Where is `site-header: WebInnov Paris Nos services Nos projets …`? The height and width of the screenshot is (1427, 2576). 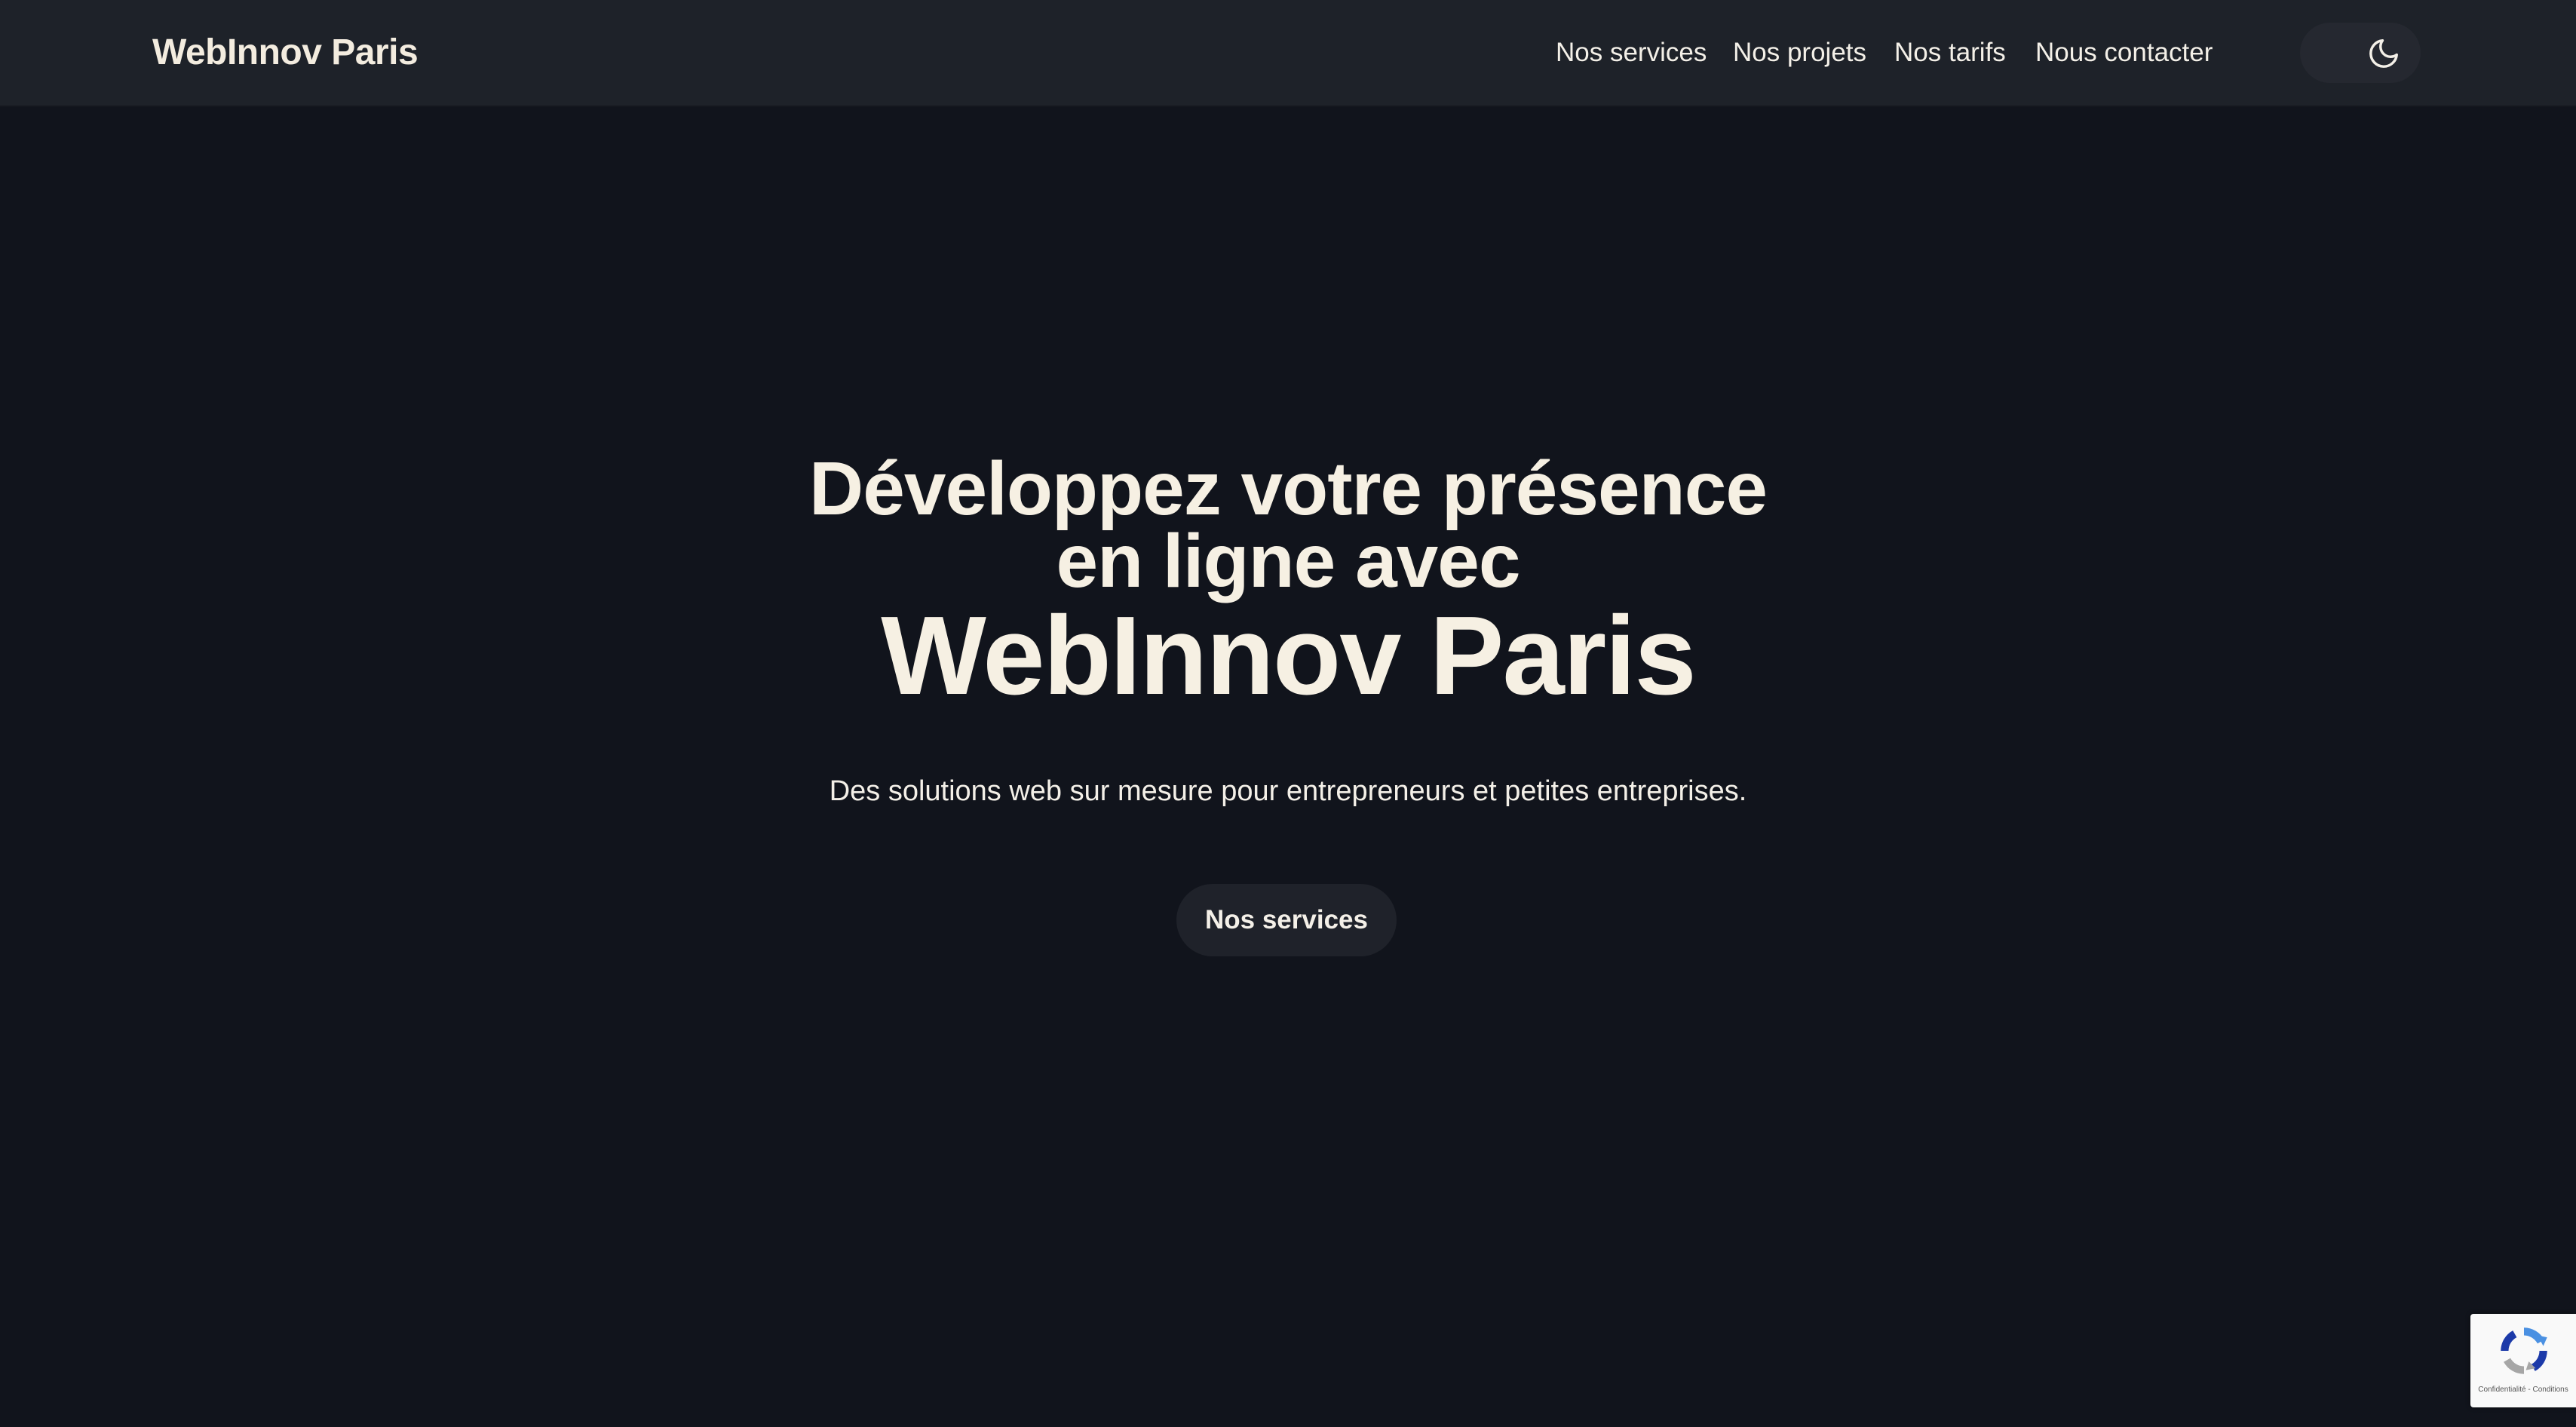
site-header: WebInnov Paris Nos services Nos projets … is located at coordinates (1288, 53).